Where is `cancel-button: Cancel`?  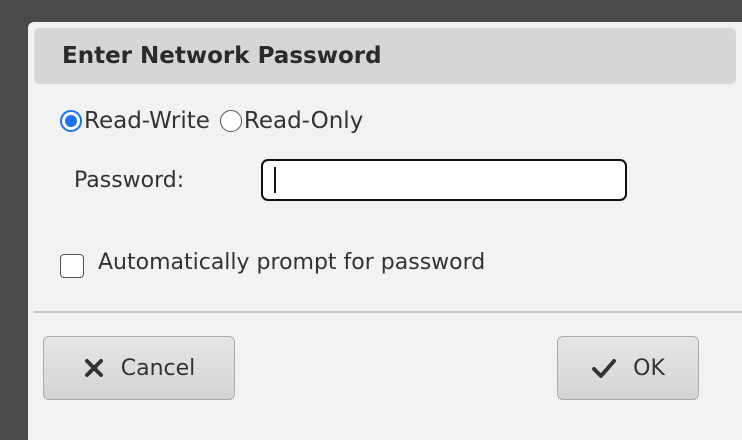
cancel-button: Cancel is located at coordinates (139, 368).